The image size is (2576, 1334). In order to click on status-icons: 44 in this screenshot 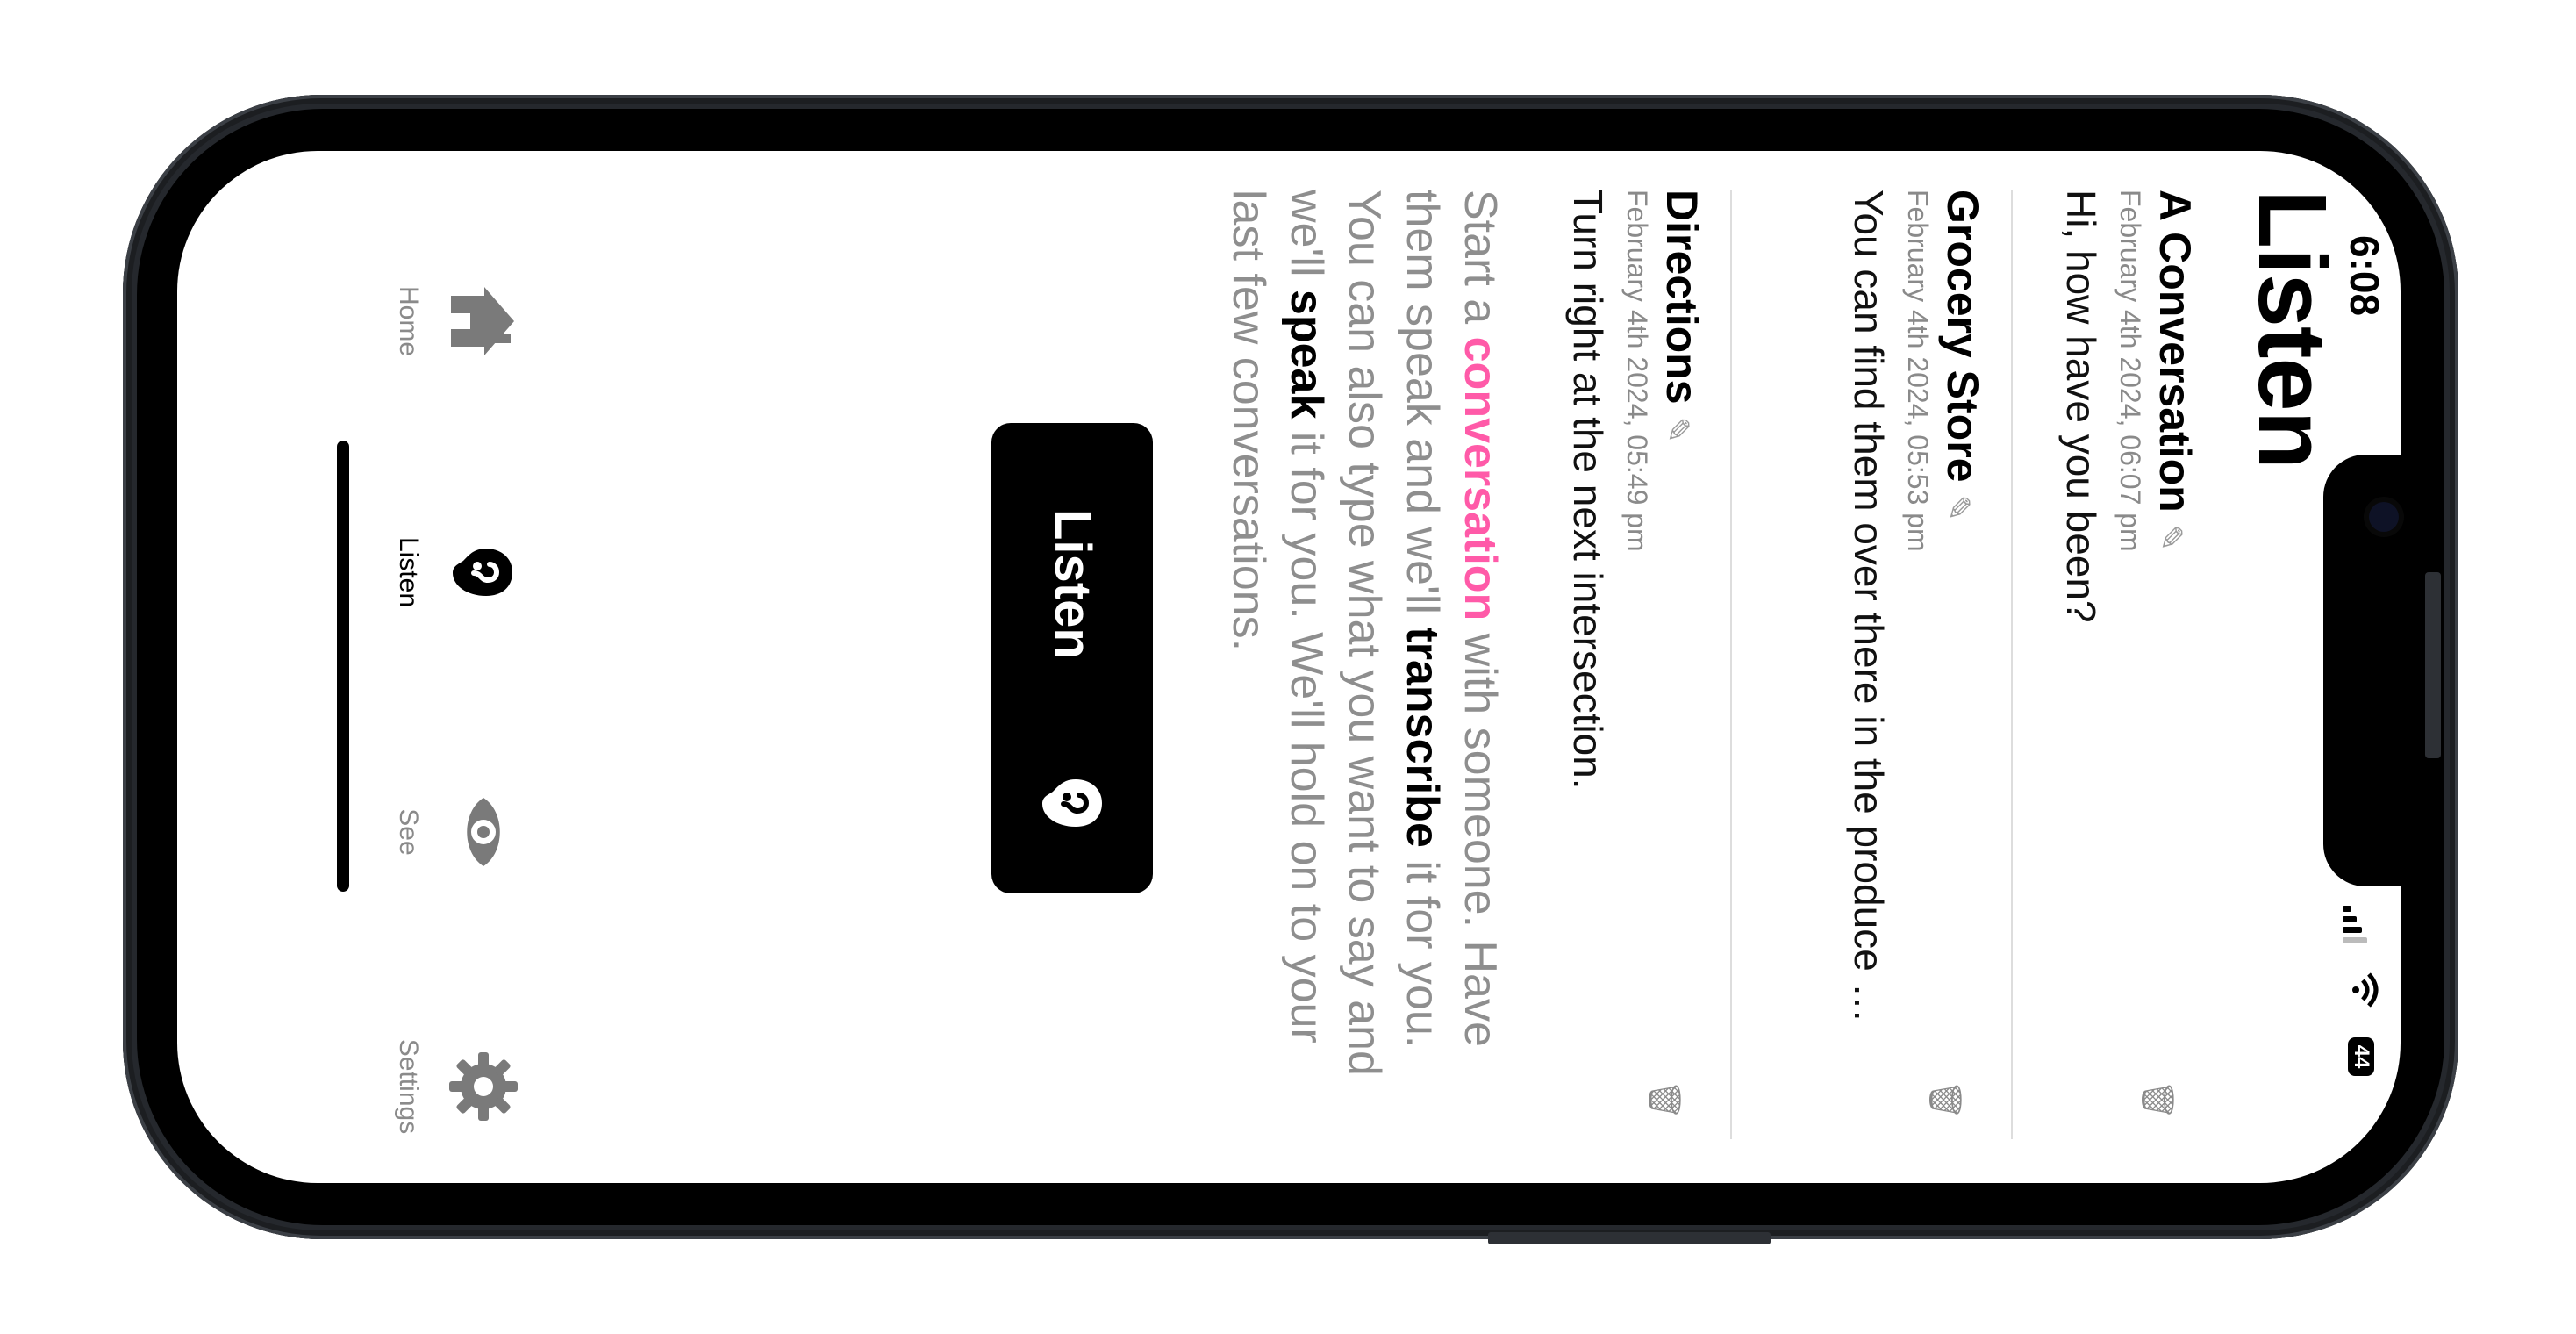, I will do `click(2356, 1020)`.